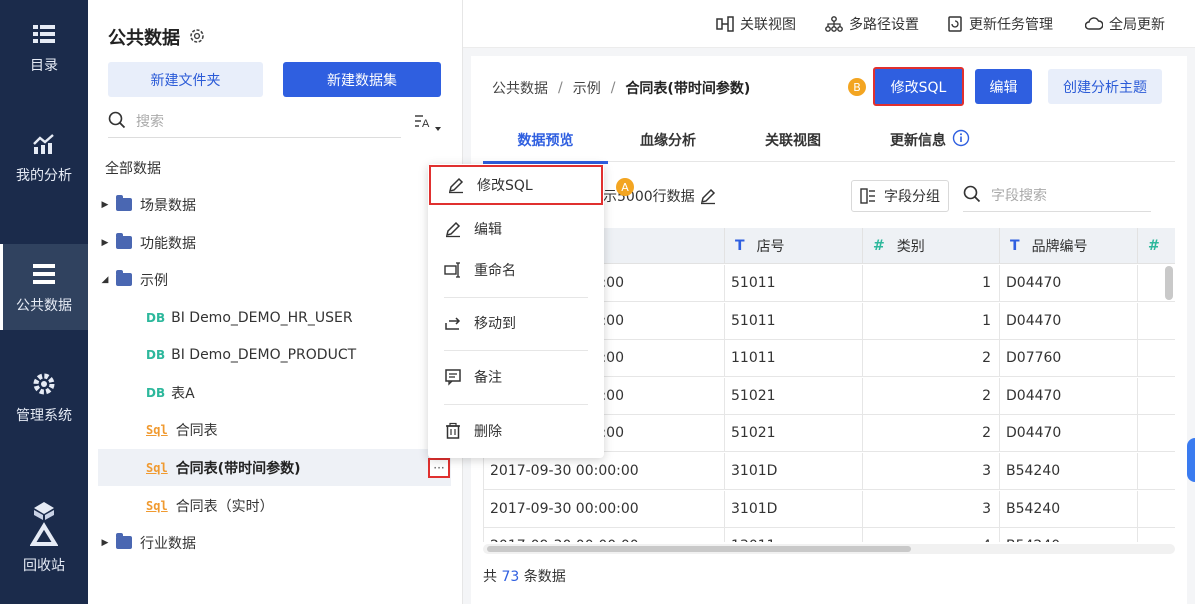  What do you see at coordinates (621, 88) in the screenshot?
I see `breadcrumb: 公共数据 / 示例 / 合同表(带时间参数)` at bounding box center [621, 88].